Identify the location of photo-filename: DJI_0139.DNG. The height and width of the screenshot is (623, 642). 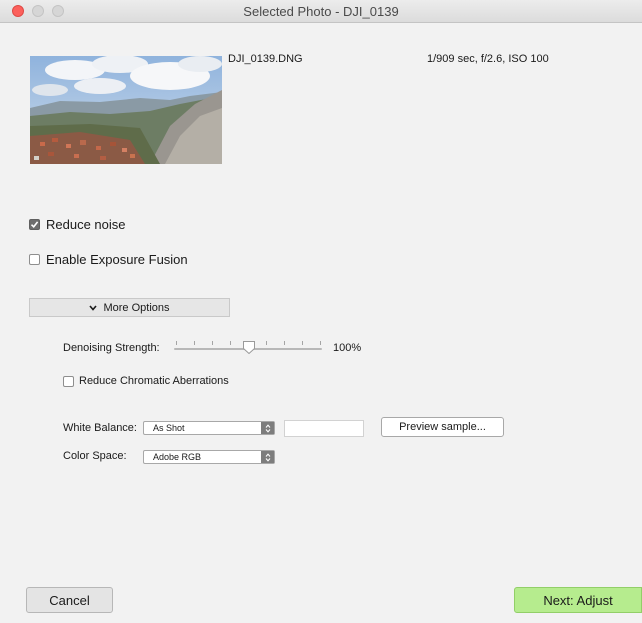
(265, 59).